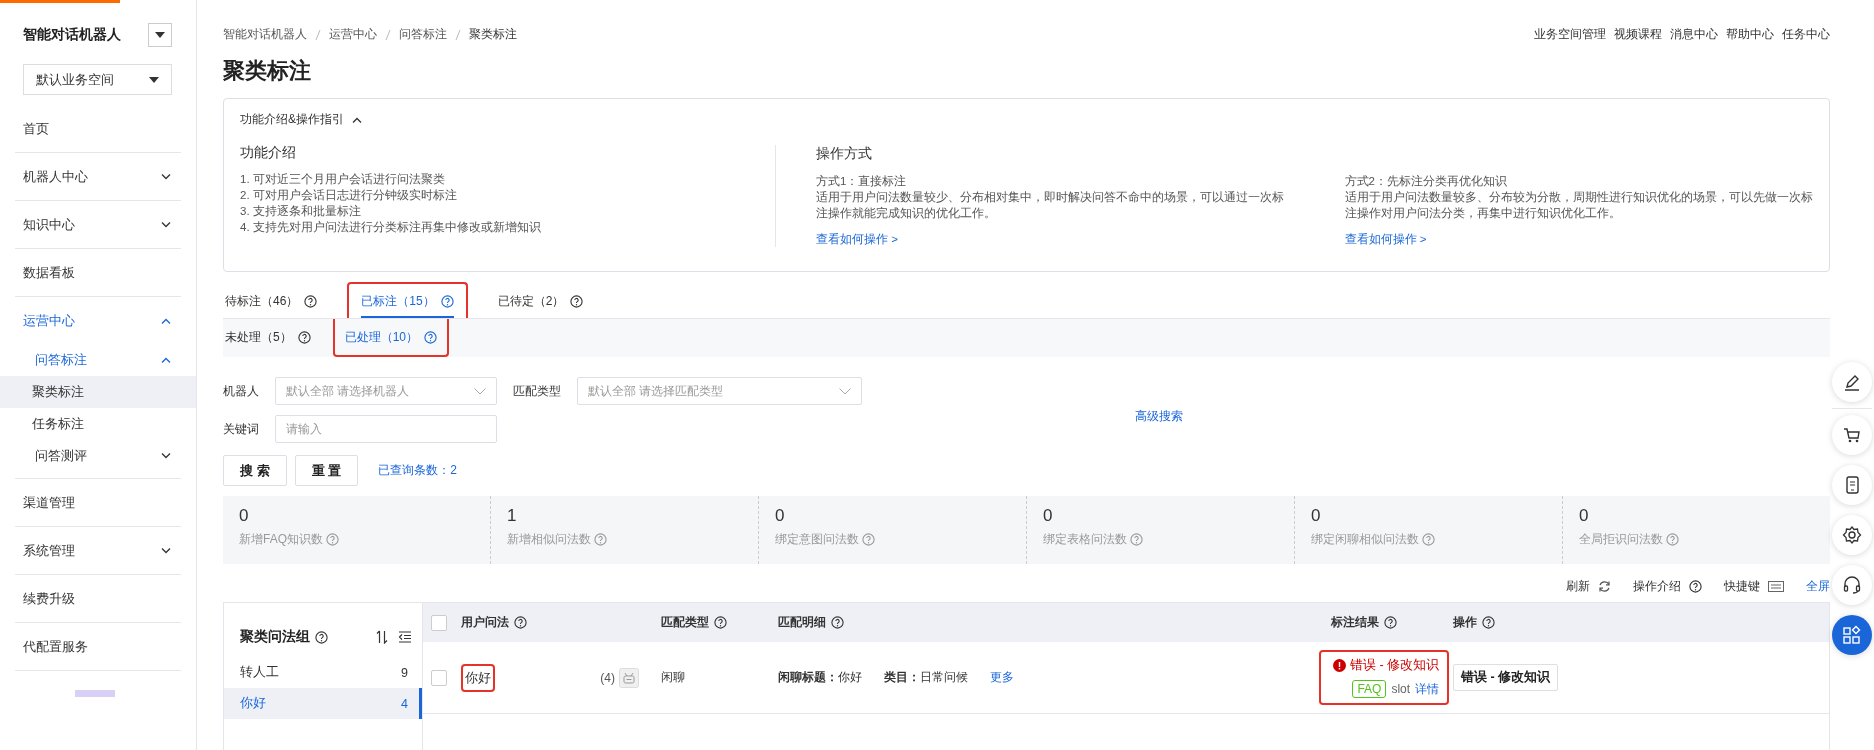 Image resolution: width=1874 pixels, height=750 pixels. Describe the element at coordinates (98, 646) in the screenshot. I see `nav-item: 代配置服务` at that location.